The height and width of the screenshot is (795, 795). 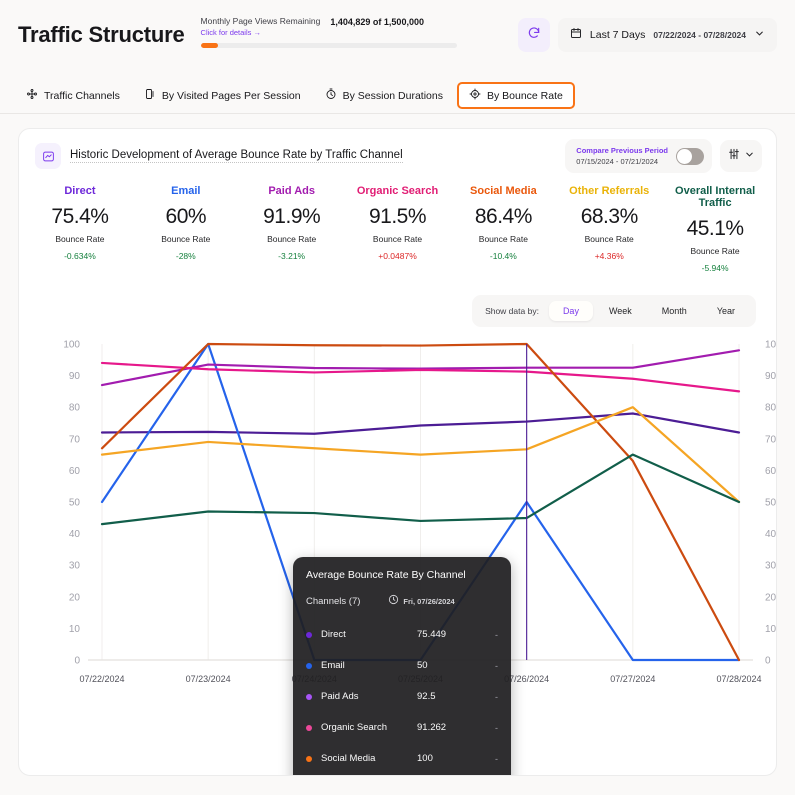 I want to click on tab-by-session-durations: By Session Durations, so click(x=384, y=95).